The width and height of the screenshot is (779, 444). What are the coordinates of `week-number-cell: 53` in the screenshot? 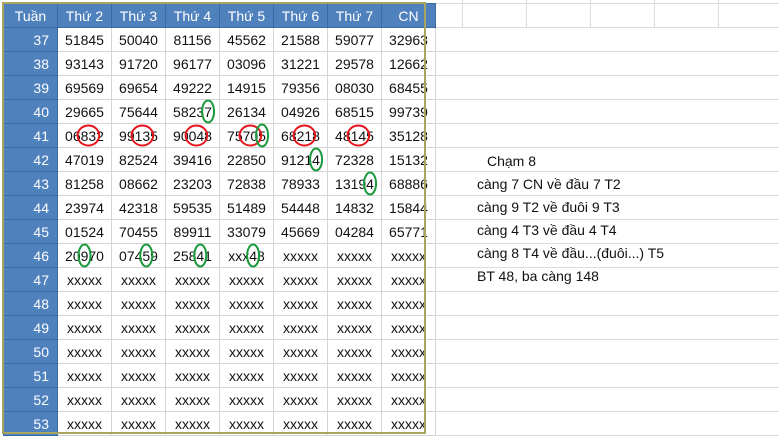 It's located at (30, 423).